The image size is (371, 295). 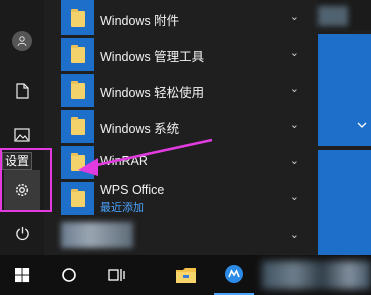 I want to click on app-label: Windows 轻松使用, so click(x=152, y=93).